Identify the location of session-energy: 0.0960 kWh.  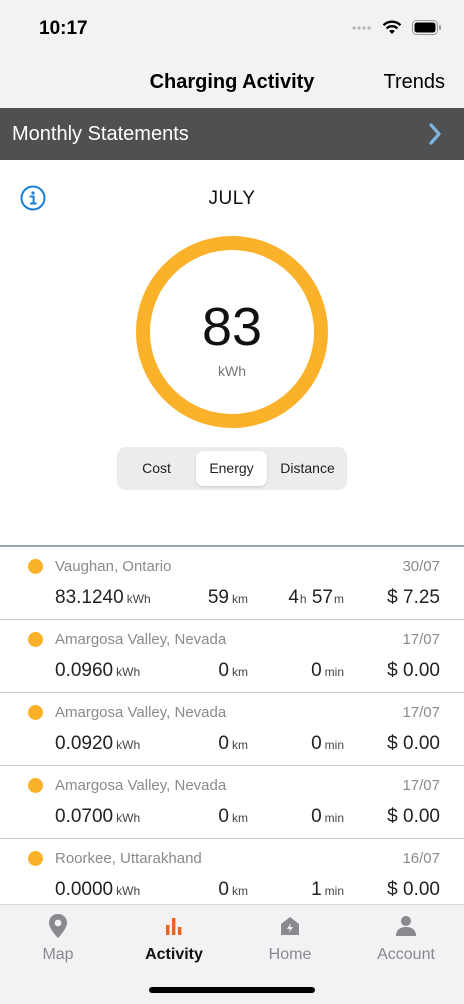
(98, 670).